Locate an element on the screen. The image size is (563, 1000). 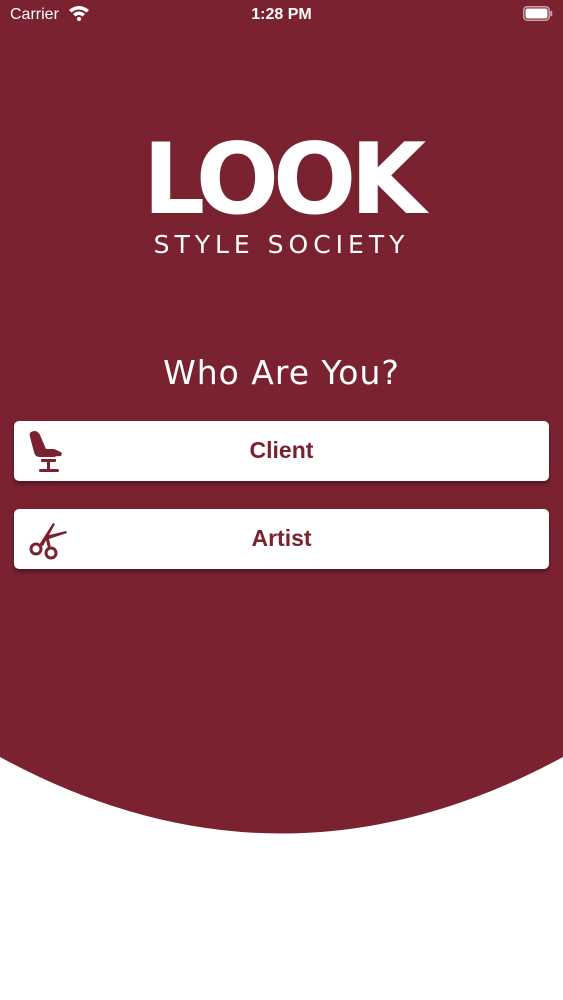
brand-logo: LOOK STYLE SOCIETY is located at coordinates (281, 200).